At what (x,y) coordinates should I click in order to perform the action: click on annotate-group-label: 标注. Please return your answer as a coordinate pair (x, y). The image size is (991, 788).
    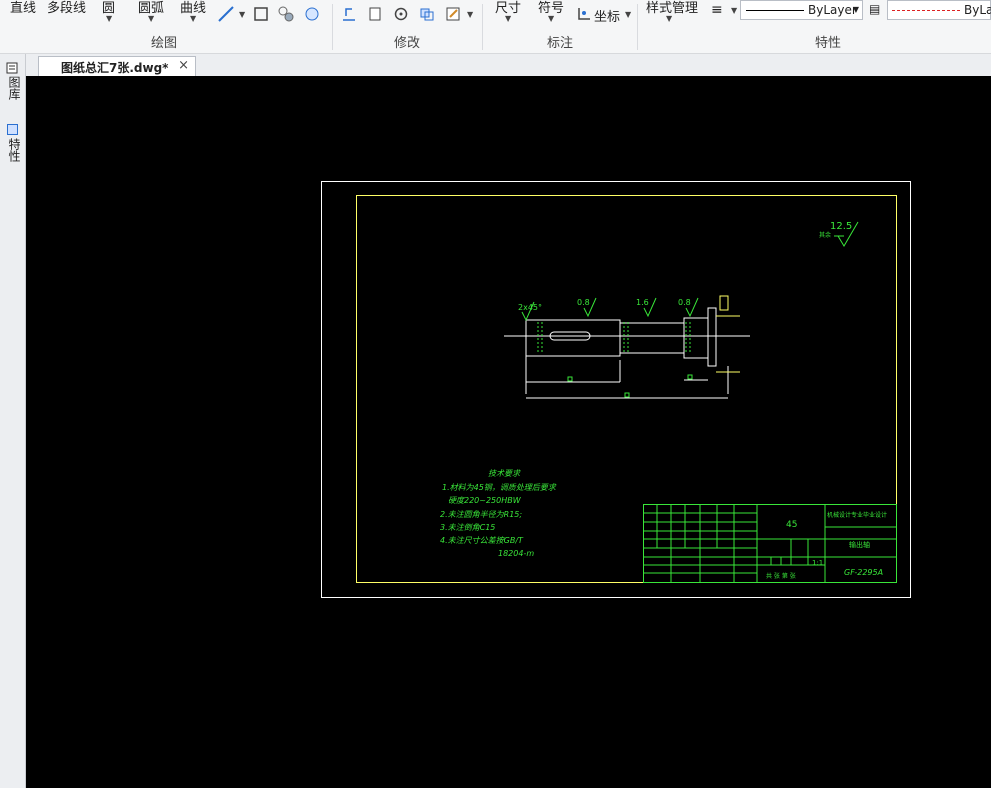
    Looking at the image, I should click on (560, 43).